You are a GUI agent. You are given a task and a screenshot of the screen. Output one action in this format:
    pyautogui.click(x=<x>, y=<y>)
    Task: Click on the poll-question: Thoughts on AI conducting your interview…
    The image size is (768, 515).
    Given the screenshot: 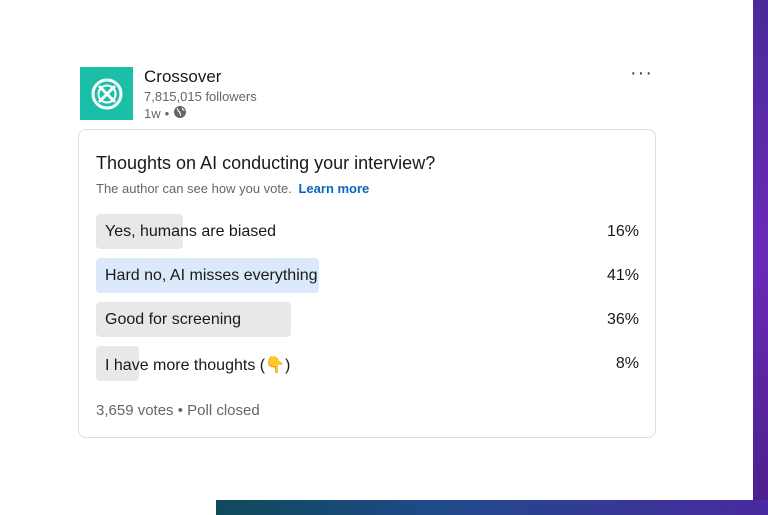 What is the action you would take?
    pyautogui.click(x=266, y=163)
    